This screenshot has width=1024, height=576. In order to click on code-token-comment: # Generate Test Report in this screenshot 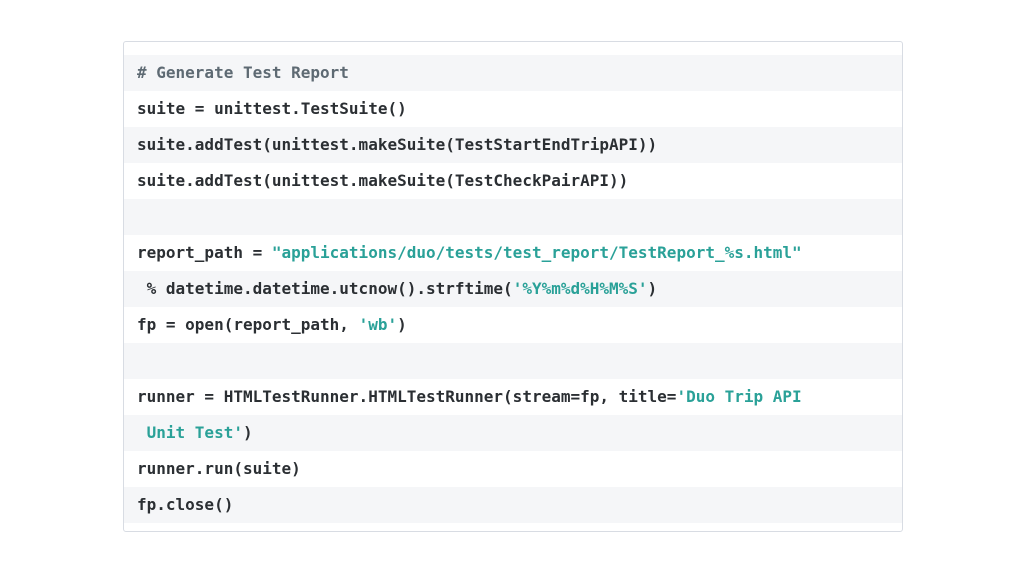, I will do `click(243, 72)`.